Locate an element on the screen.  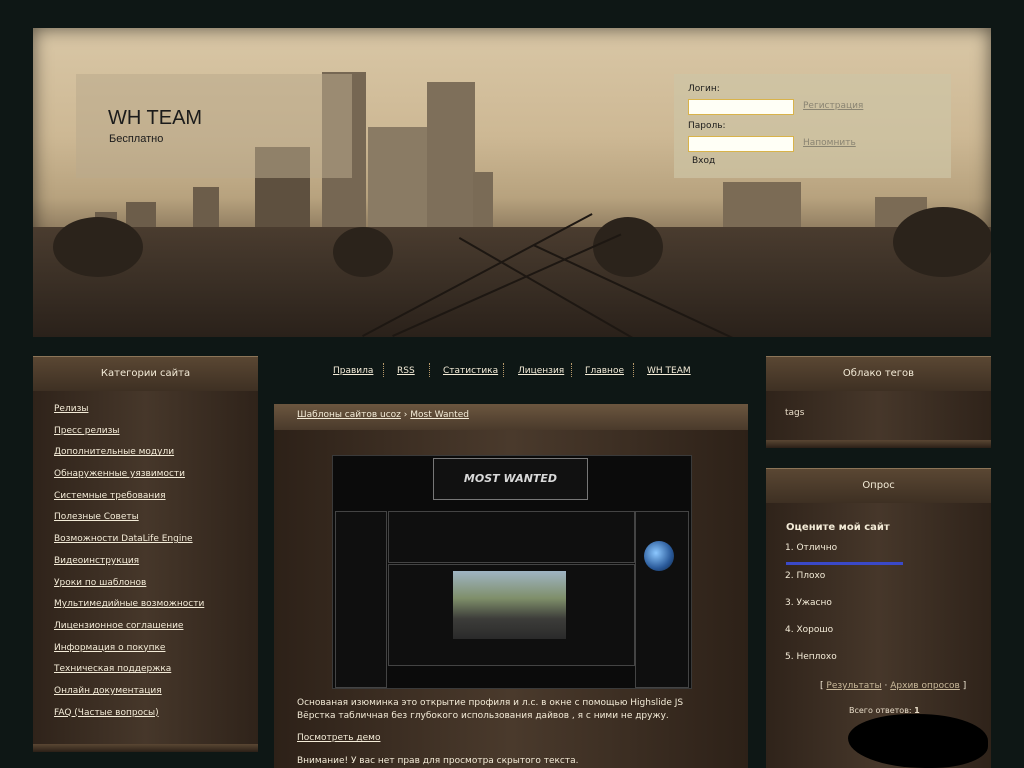
login-input is located at coordinates (741, 107).